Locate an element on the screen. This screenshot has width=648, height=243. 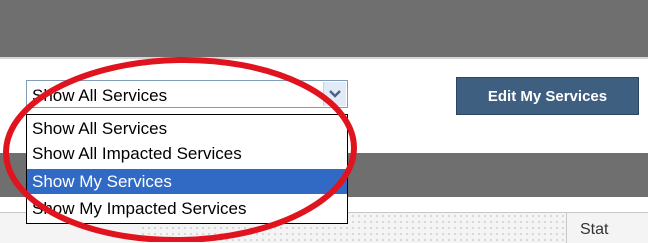
chevron-down-icon is located at coordinates (335, 94).